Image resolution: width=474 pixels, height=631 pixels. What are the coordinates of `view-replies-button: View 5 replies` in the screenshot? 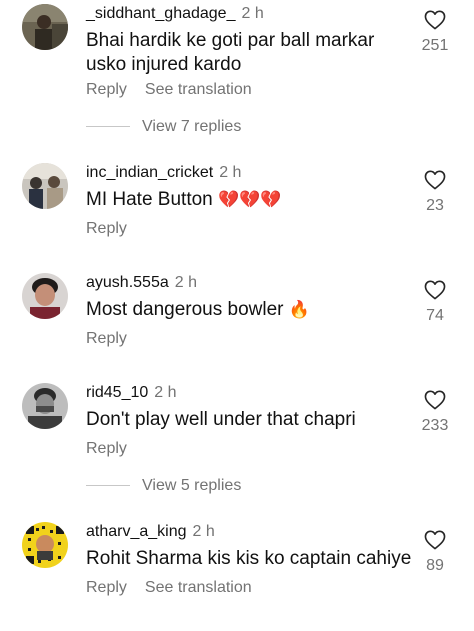 It's located at (163, 486).